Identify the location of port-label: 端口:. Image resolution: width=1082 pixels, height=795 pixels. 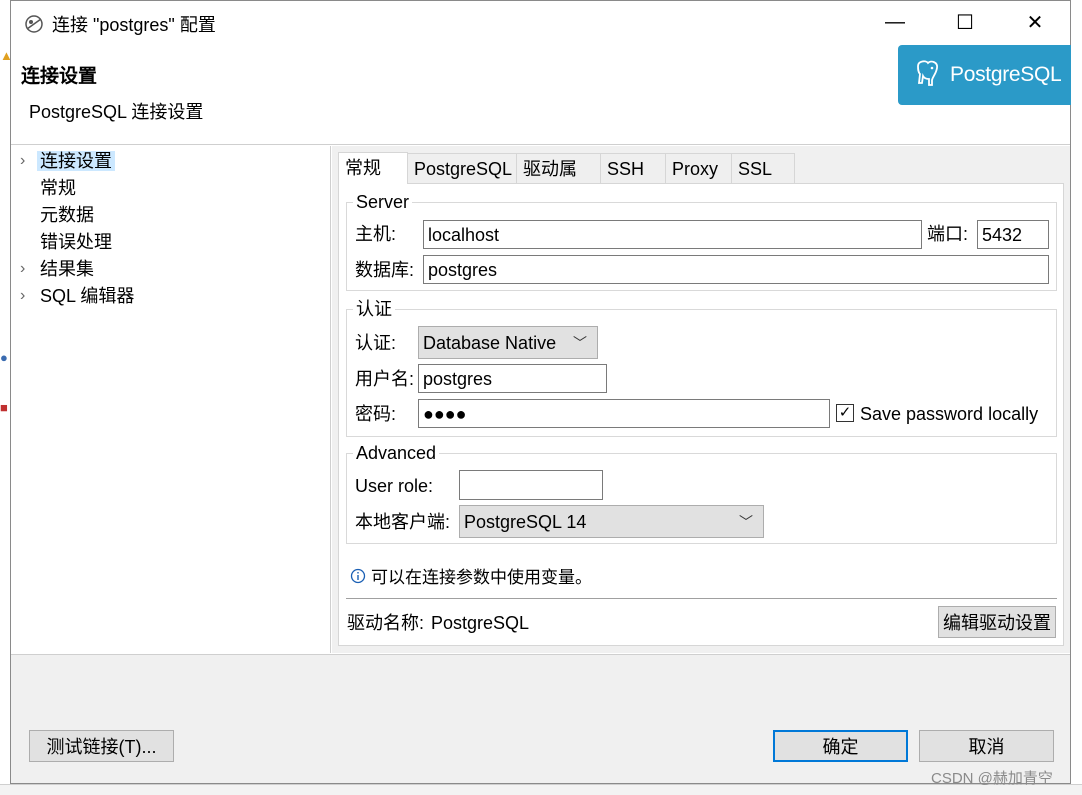
(948, 234).